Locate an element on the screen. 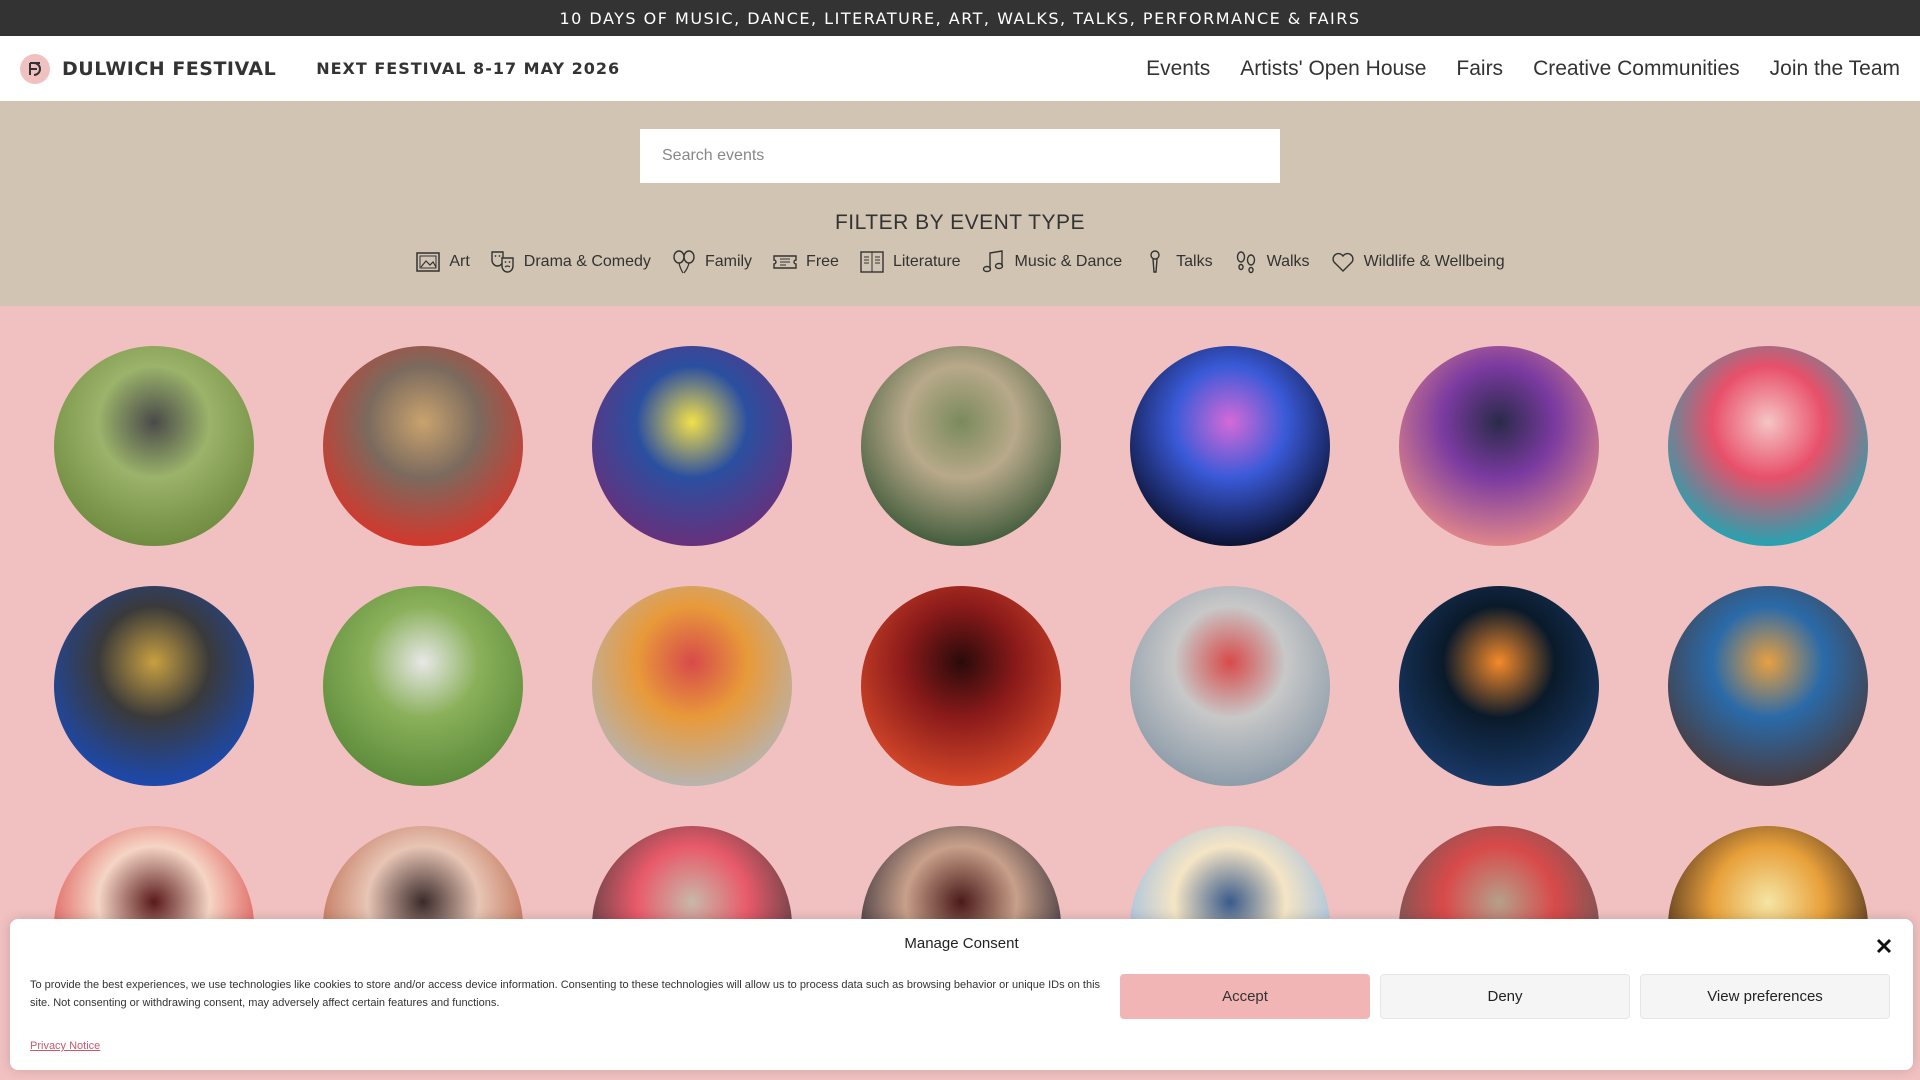 This screenshot has width=1920, height=1080. filter-label: Walks is located at coordinates (1288, 261).